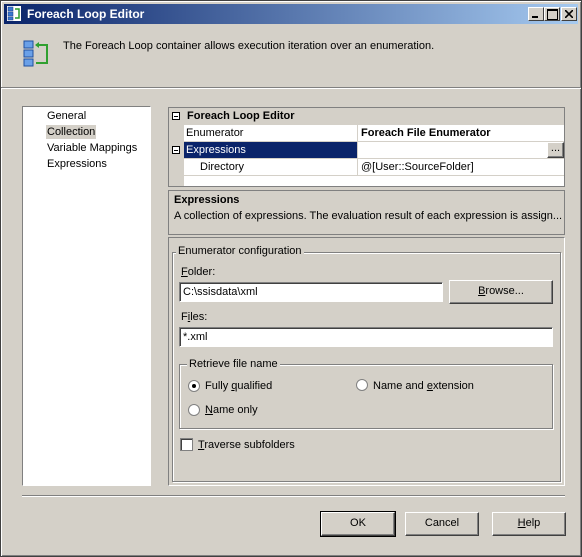  What do you see at coordinates (358, 524) in the screenshot?
I see `ok-button: OK` at bounding box center [358, 524].